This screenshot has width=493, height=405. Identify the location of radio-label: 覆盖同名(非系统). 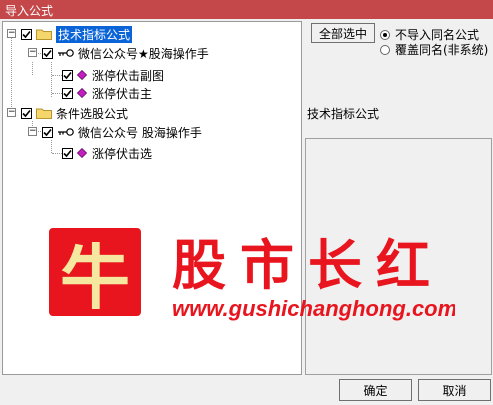
(442, 50).